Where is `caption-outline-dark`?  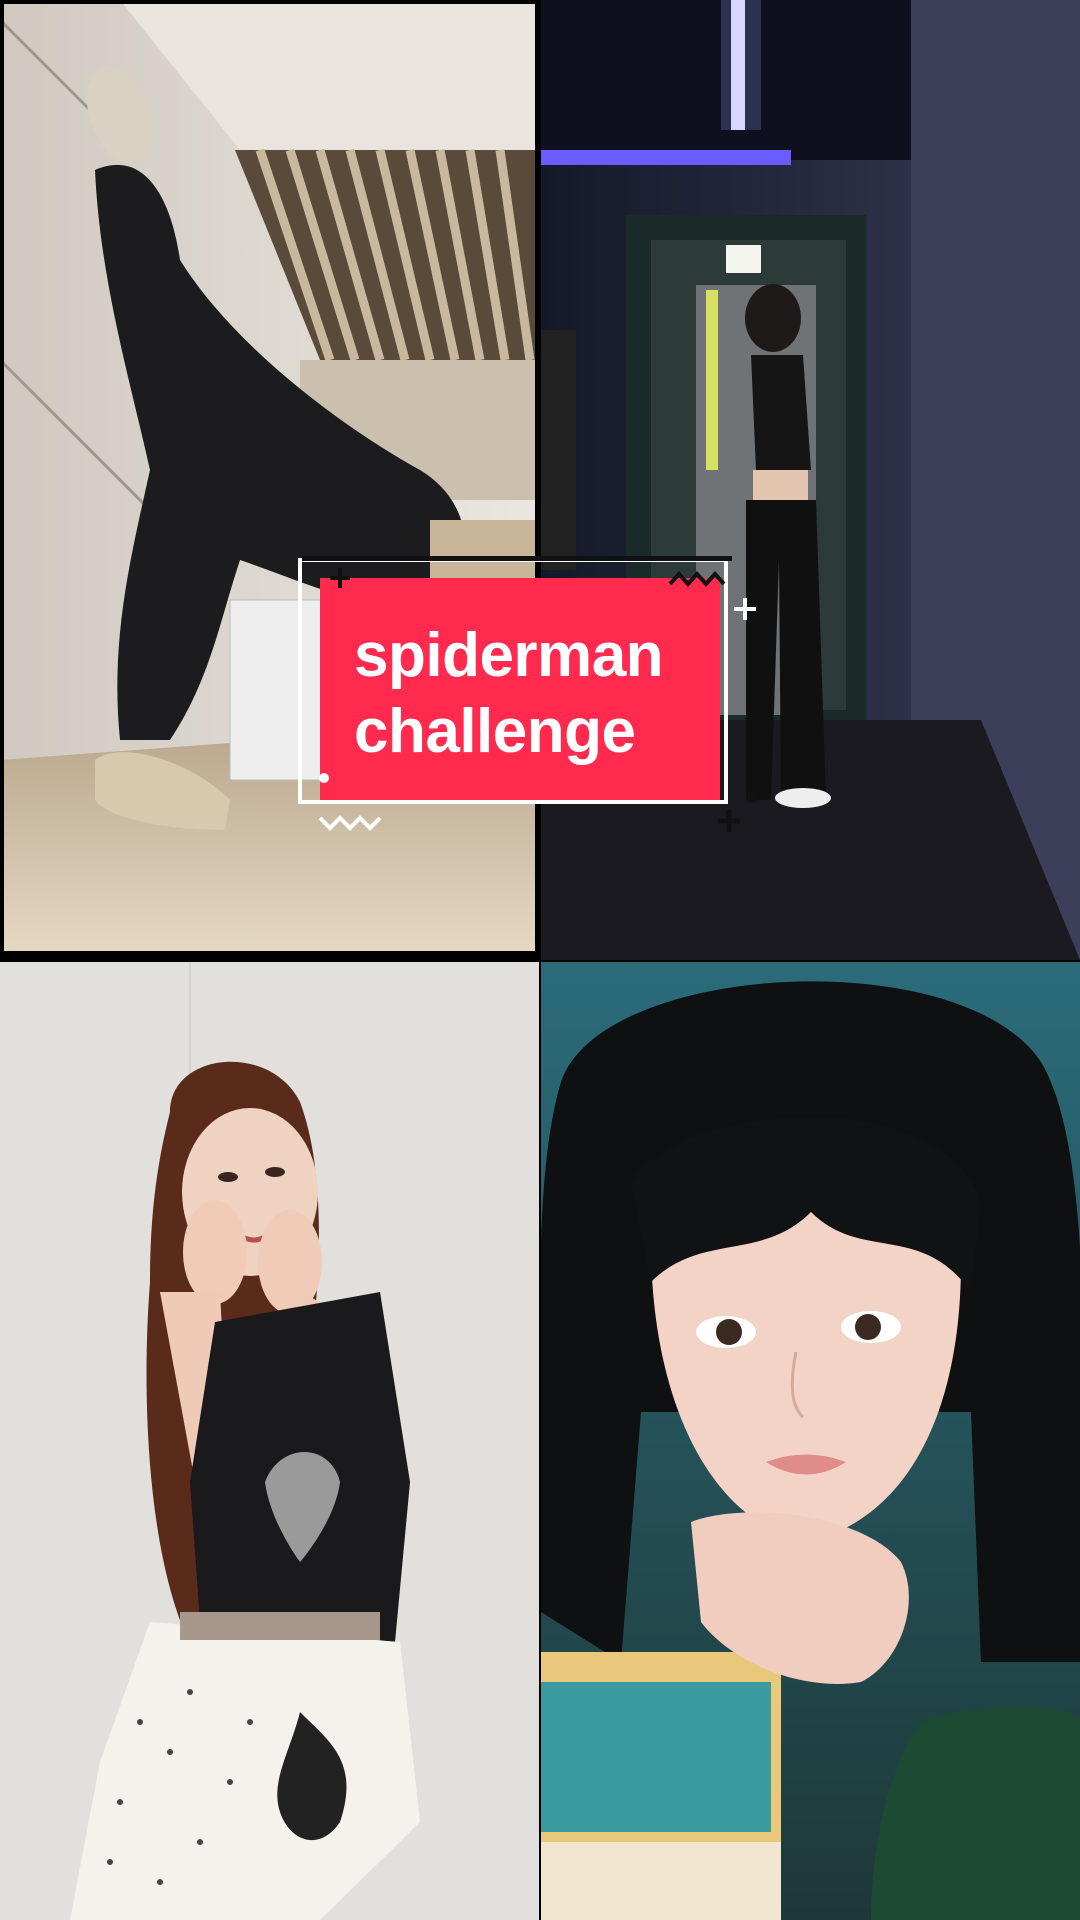 caption-outline-dark is located at coordinates (517, 566).